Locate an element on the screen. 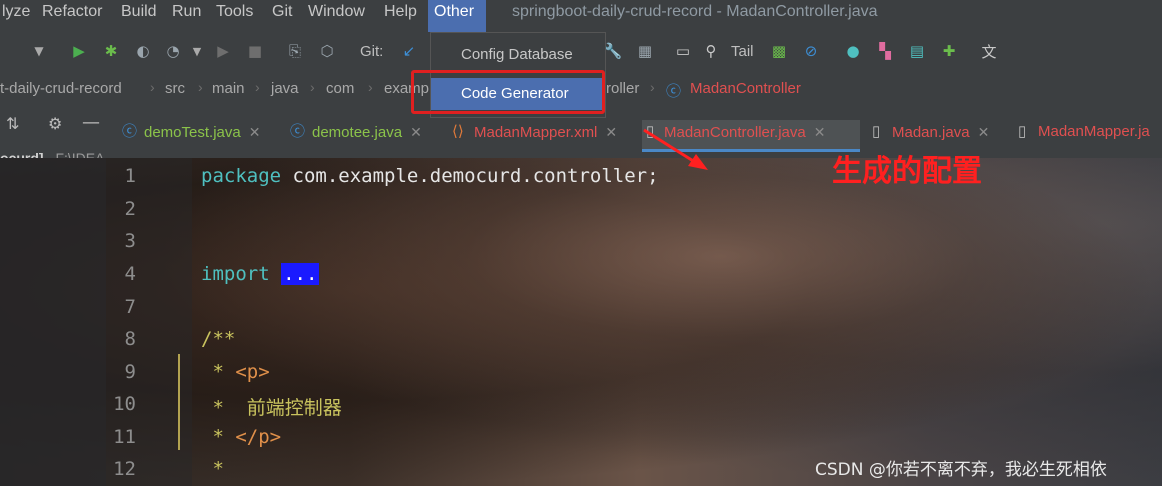  stop-icon: ■ is located at coordinates (255, 51).